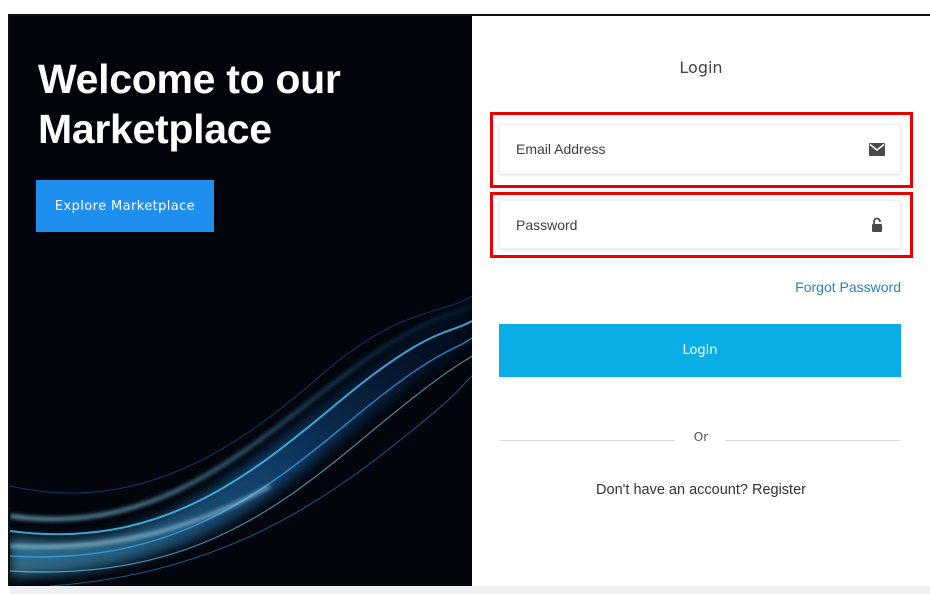 The image size is (930, 594). I want to click on register-prompt: Don't have an account? Register, so click(701, 490).